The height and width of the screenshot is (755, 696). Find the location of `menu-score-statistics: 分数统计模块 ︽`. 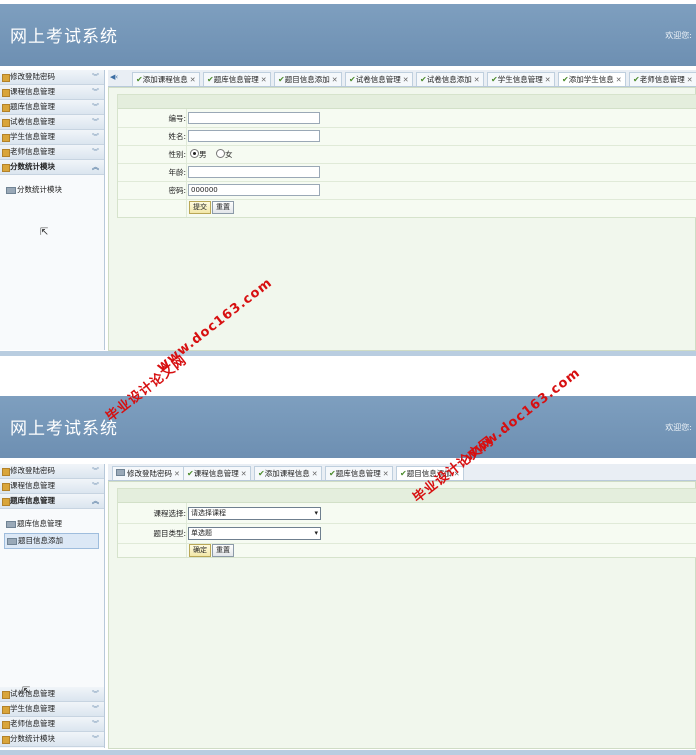

menu-score-statistics: 分数统计模块 ︽ is located at coordinates (52, 167).